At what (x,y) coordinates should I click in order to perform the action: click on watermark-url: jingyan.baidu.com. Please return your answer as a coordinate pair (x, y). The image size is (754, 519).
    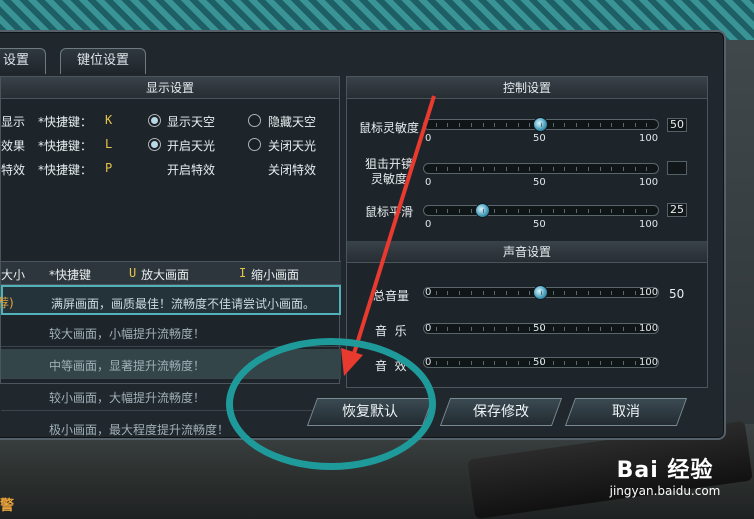
    Looking at the image, I should click on (665, 491).